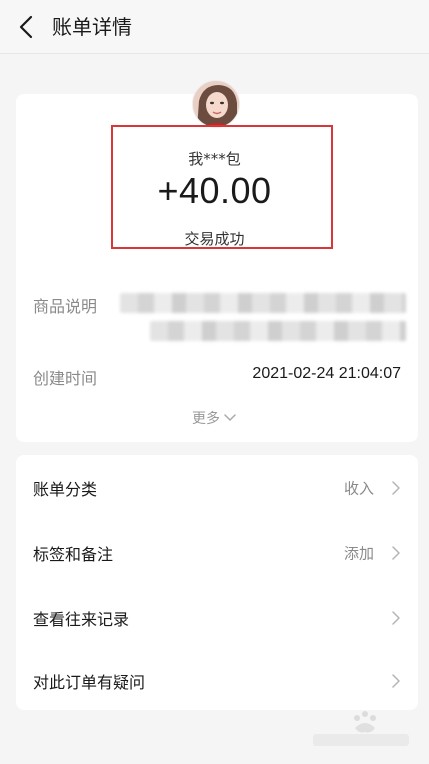 The image size is (429, 764). What do you see at coordinates (217, 681) in the screenshot?
I see `order-question-row: 对此订单有疑问` at bounding box center [217, 681].